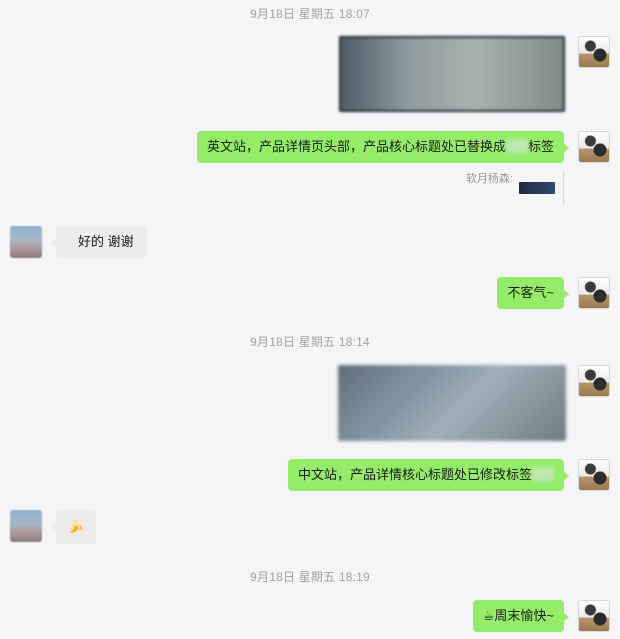 The image size is (620, 639). Describe the element at coordinates (488, 616) in the screenshot. I see `coffee-icon: ☕` at that location.